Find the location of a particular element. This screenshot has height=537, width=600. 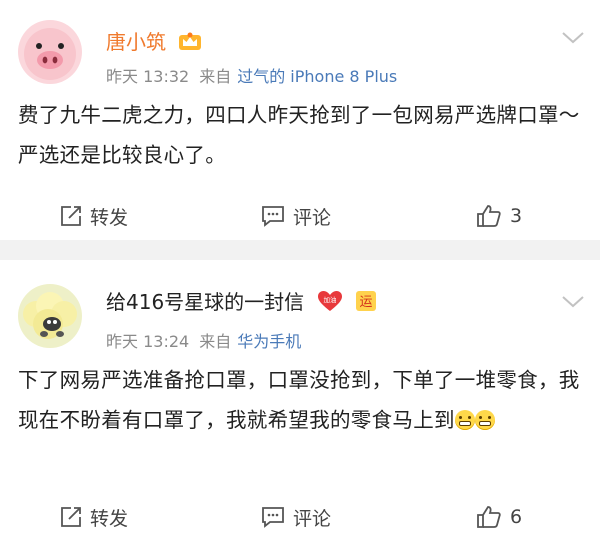

like-button: 3 is located at coordinates (499, 216).